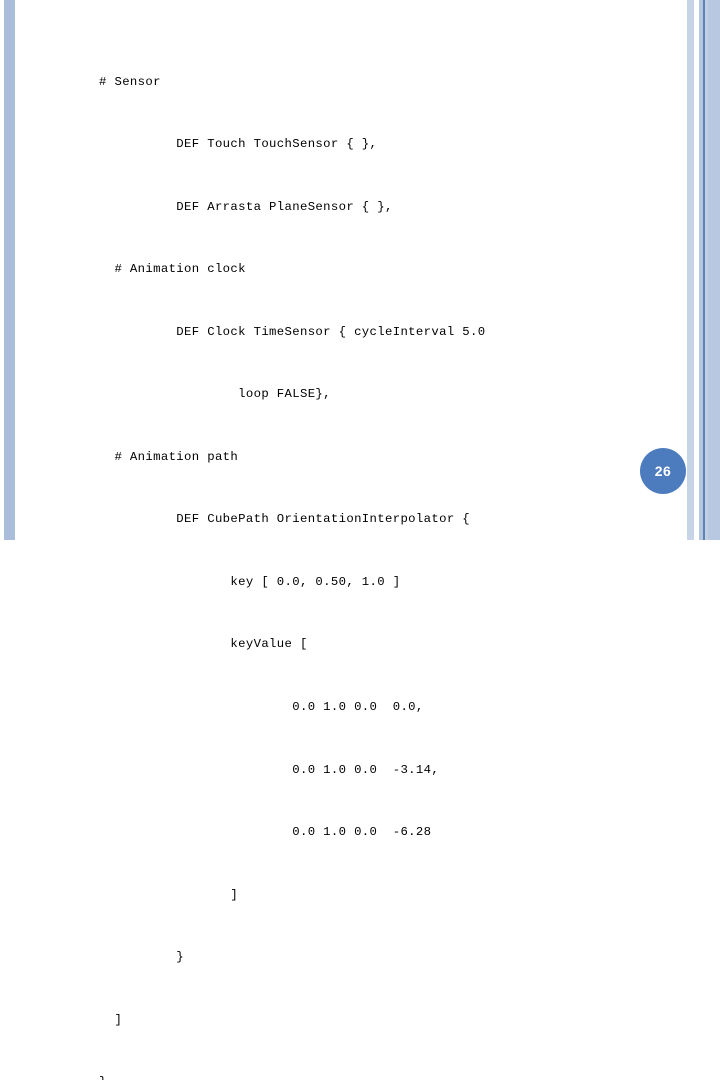 This screenshot has height=1080, width=720. I want to click on page-number-badge: 26, so click(663, 471).